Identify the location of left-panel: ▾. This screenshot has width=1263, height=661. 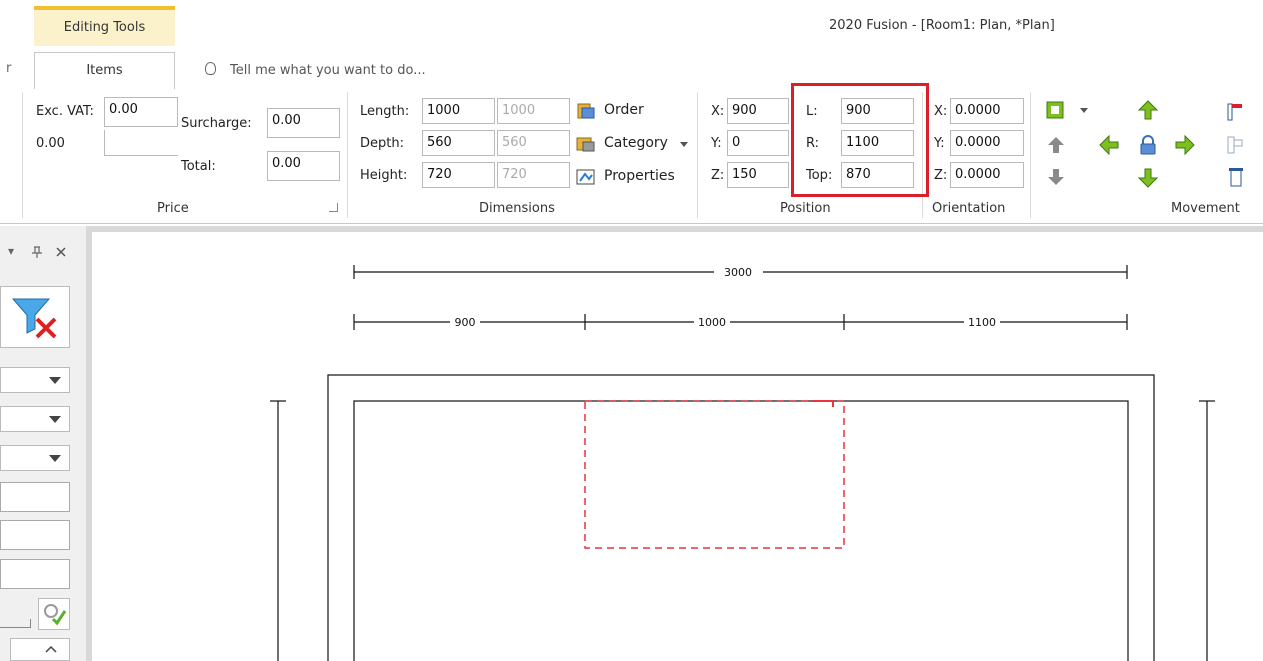
(43, 443).